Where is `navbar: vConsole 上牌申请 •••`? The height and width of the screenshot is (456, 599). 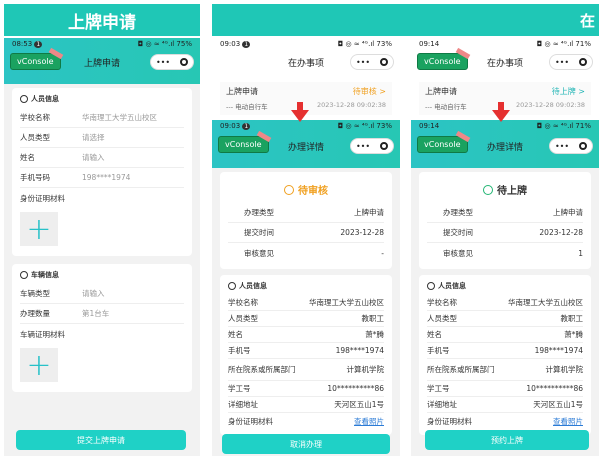
navbar: vConsole 上牌申请 ••• is located at coordinates (102, 62).